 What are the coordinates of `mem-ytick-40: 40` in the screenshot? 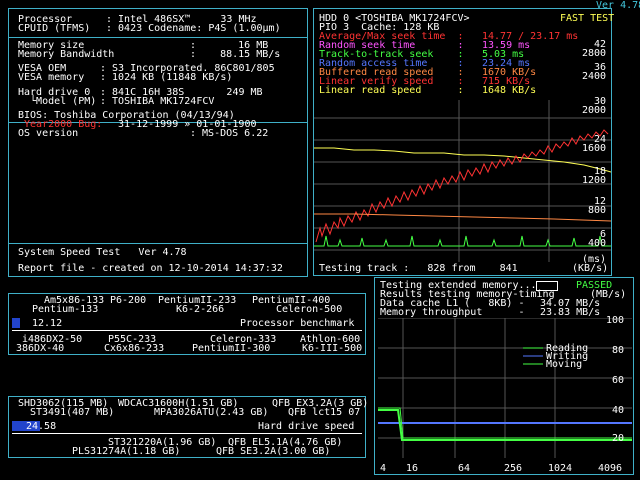 It's located at (618, 410).